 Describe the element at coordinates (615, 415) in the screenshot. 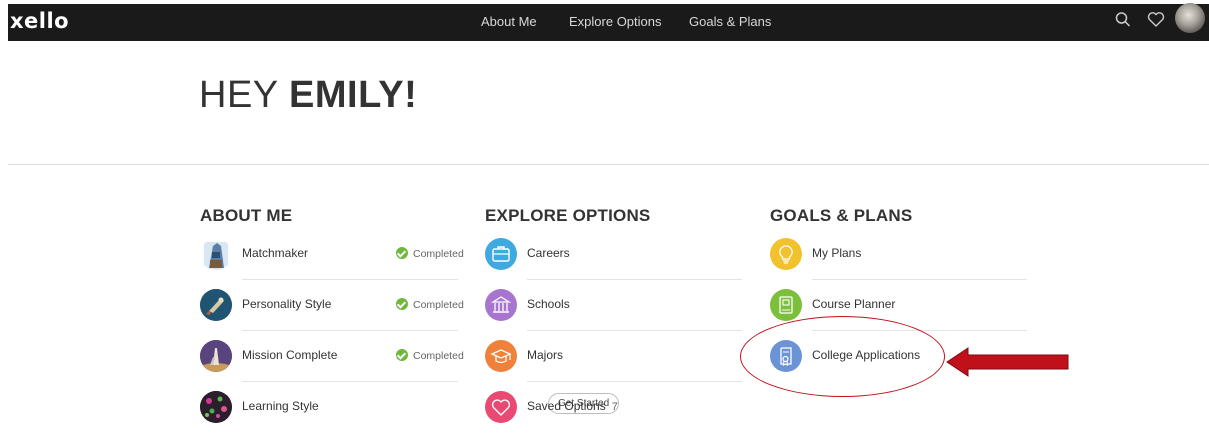

I see `explore-item-saved-options: Saved Options 7` at that location.